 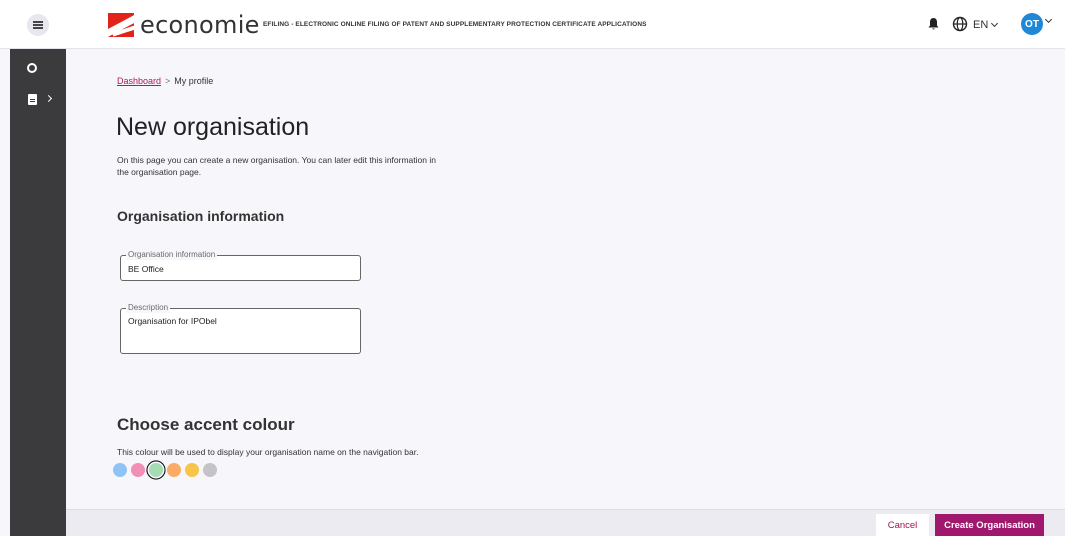 I want to click on logo-text: economie, so click(x=200, y=25).